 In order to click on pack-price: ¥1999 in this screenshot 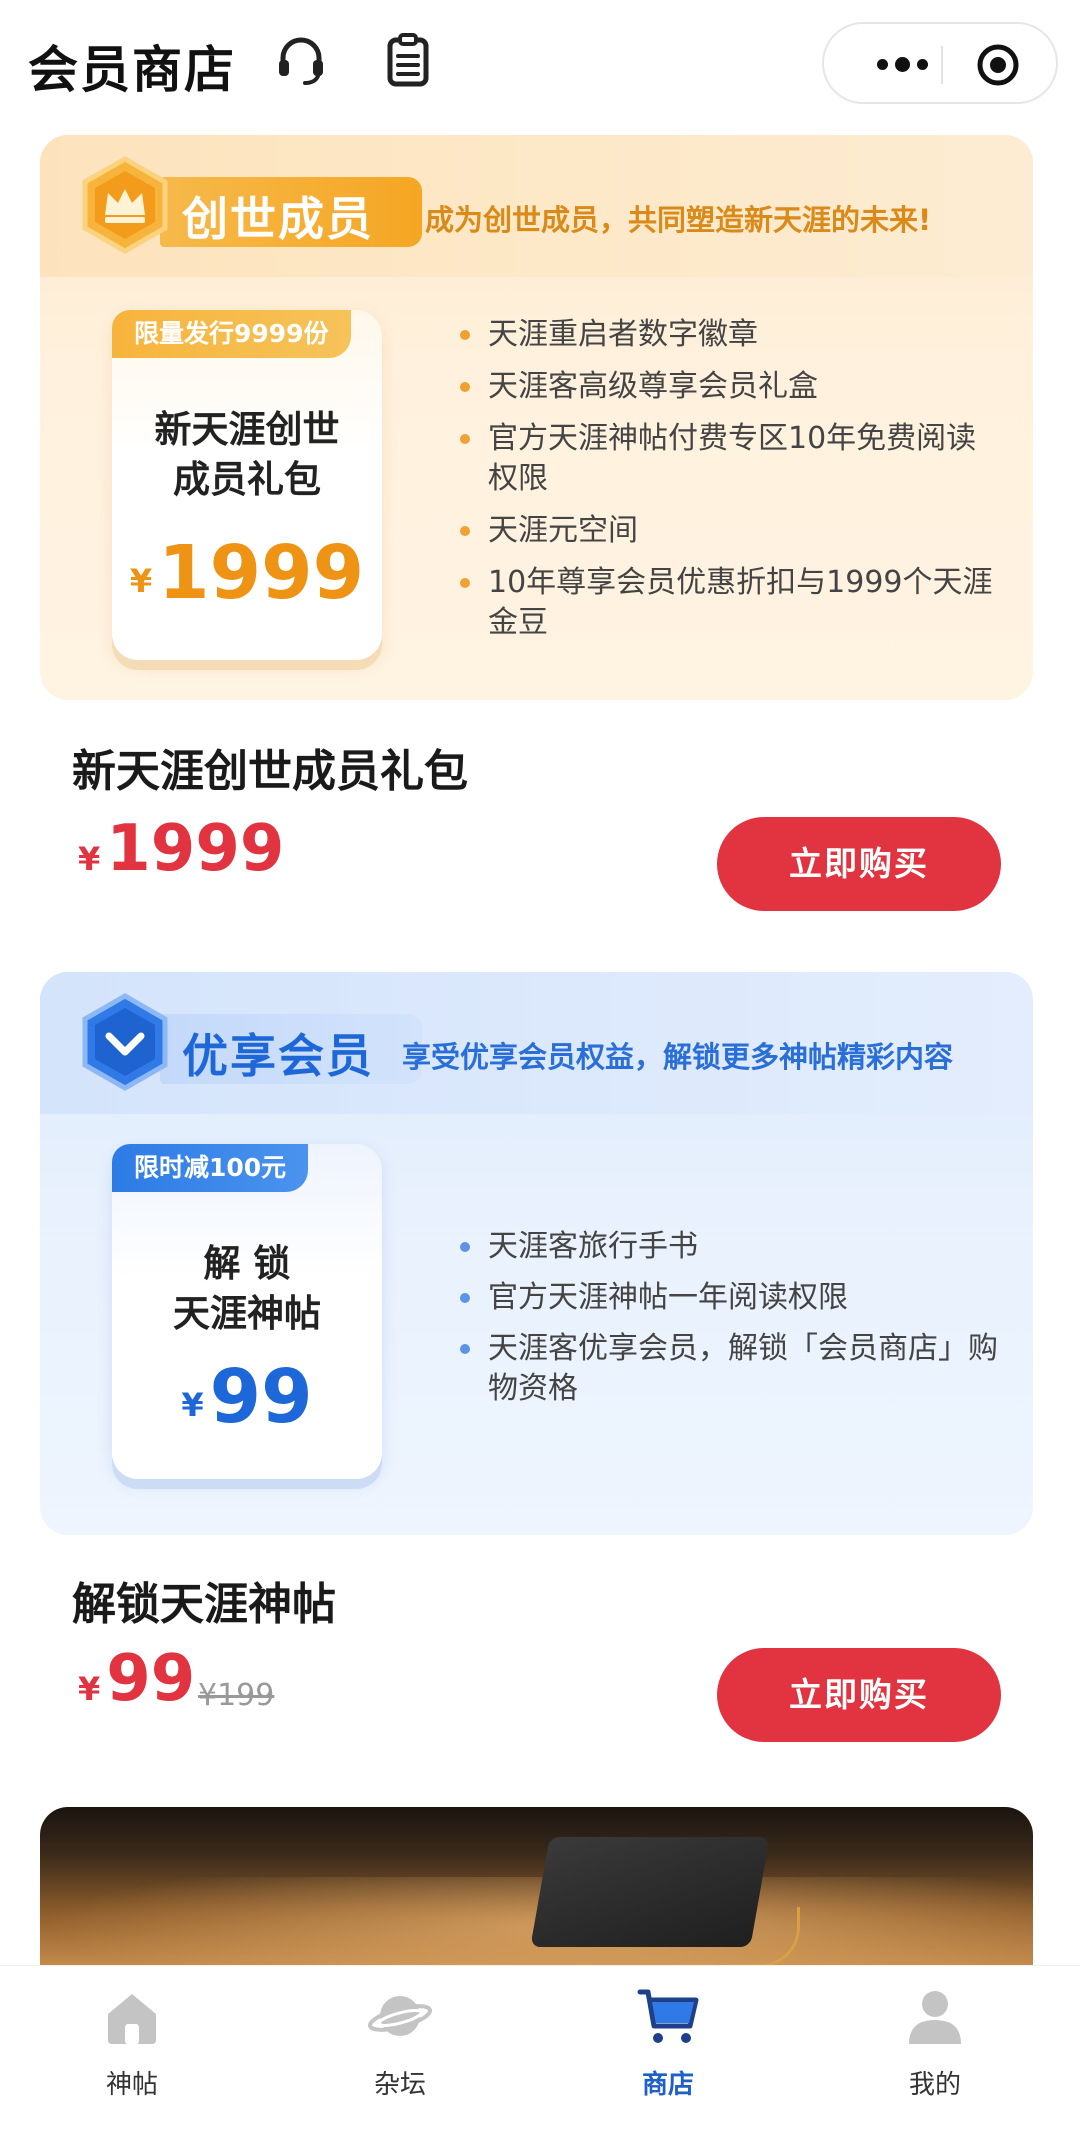, I will do `click(247, 573)`.